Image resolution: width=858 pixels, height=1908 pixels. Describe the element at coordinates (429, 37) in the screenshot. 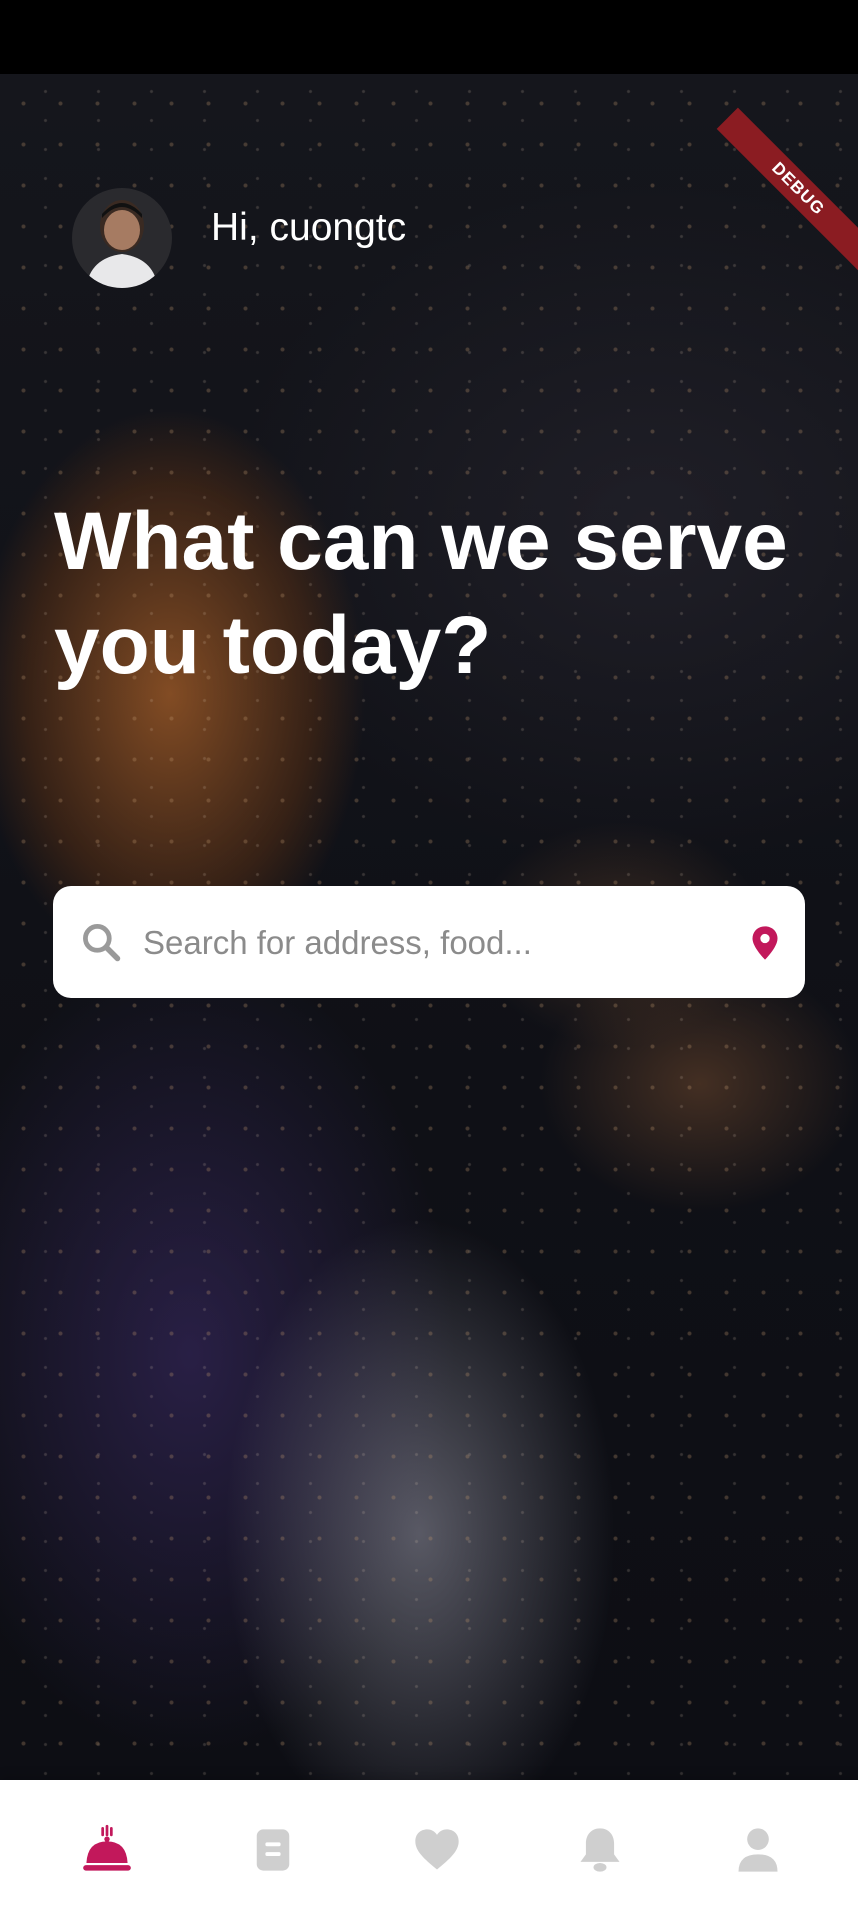

I see `status-bar` at that location.